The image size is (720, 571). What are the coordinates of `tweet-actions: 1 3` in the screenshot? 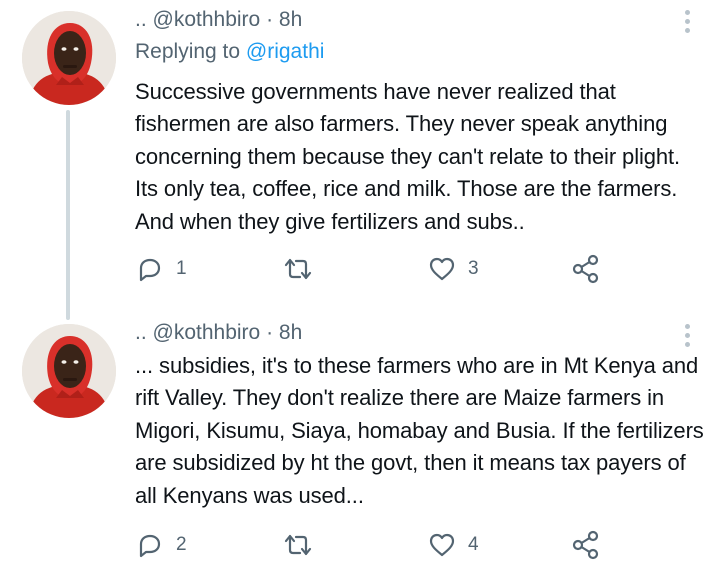 It's located at (360, 269).